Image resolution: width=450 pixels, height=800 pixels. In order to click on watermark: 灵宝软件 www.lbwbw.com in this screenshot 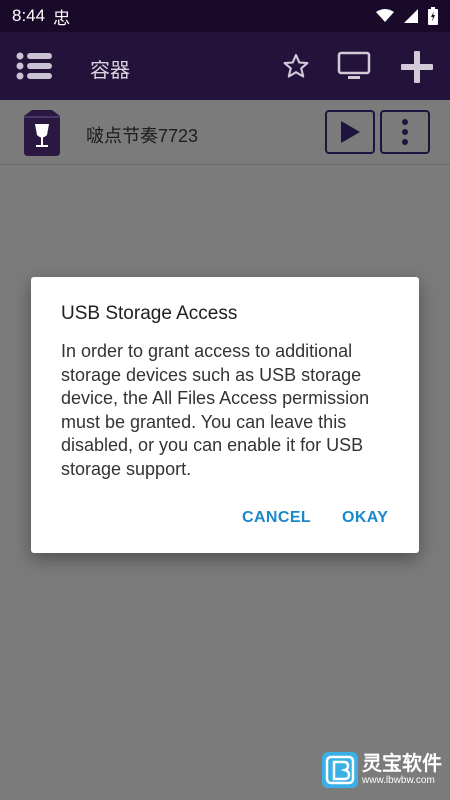, I will do `click(382, 770)`.